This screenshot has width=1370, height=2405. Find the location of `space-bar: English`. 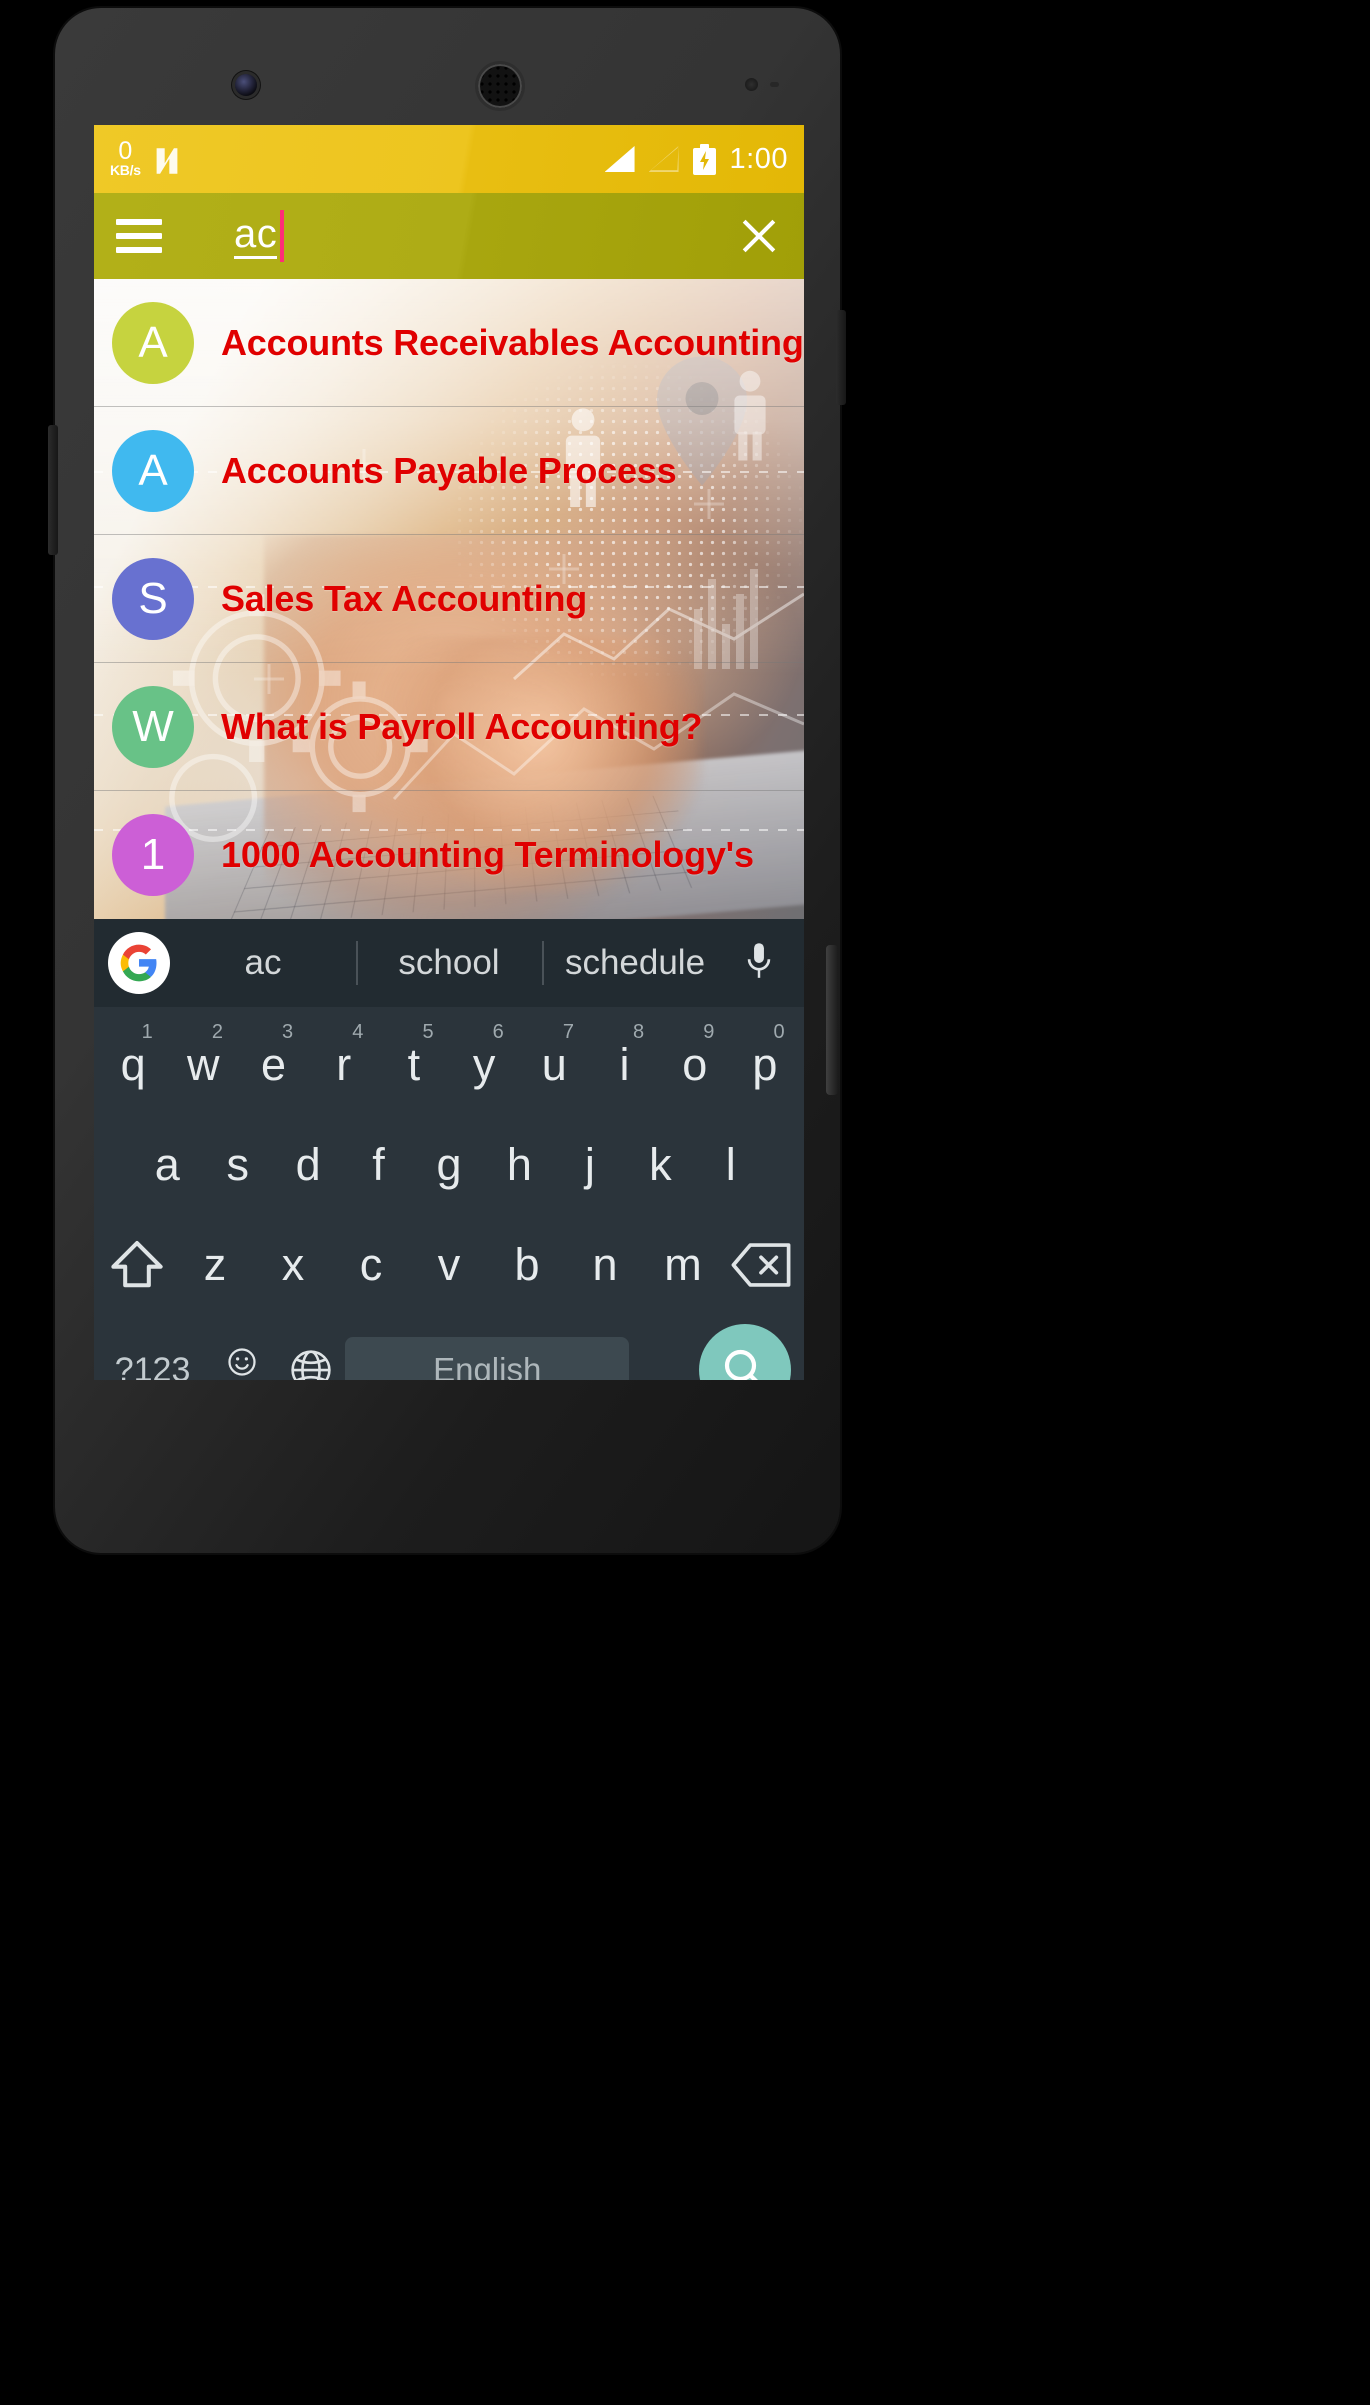

space-bar: English is located at coordinates (487, 1358).